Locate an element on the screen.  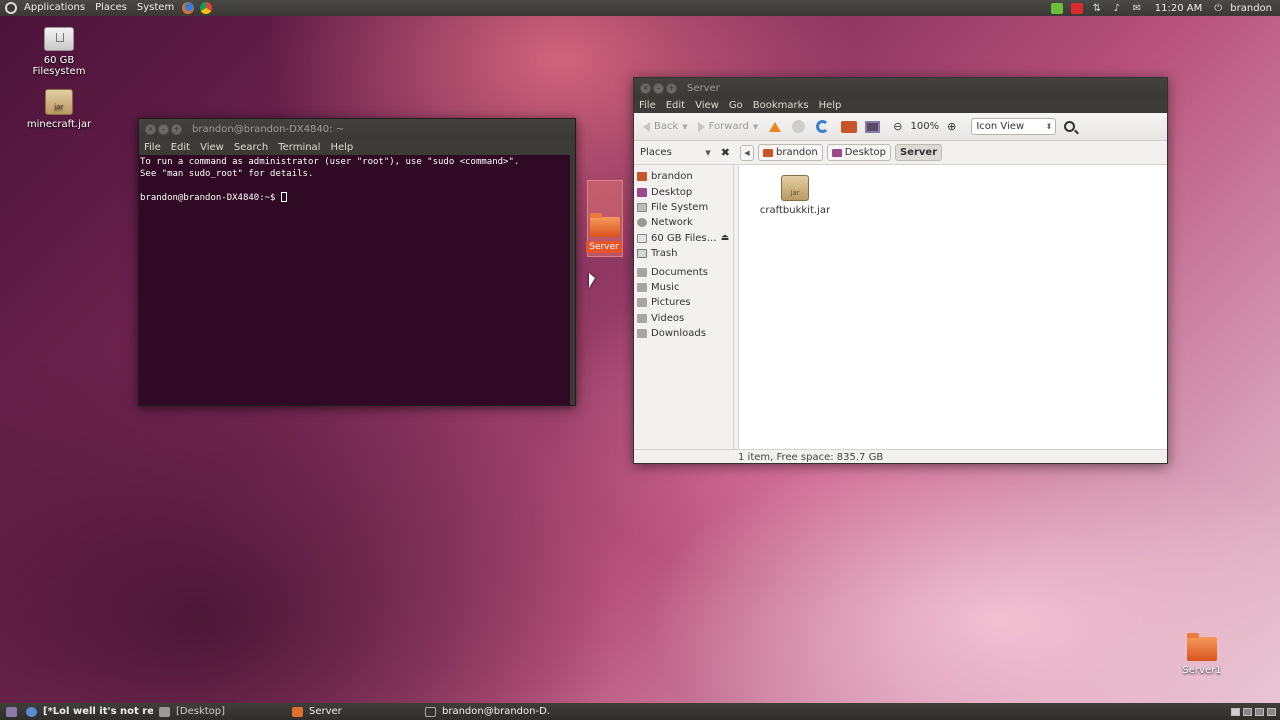
menu-terminal: Terminal is located at coordinates (299, 147).